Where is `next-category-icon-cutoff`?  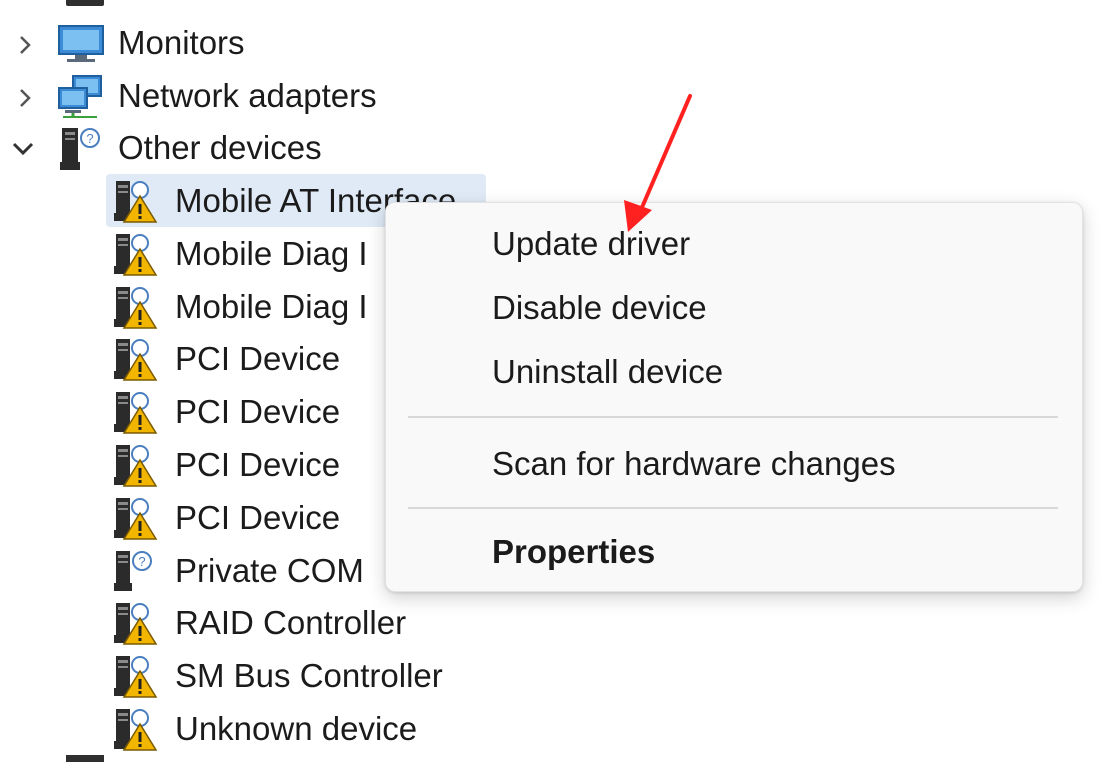 next-category-icon-cutoff is located at coordinates (85, 758).